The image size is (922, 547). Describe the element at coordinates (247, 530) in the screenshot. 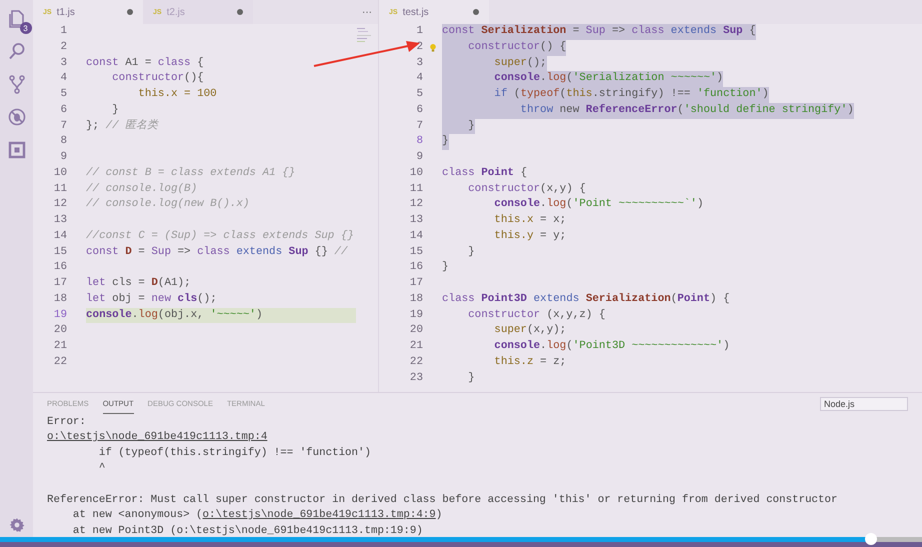

I see `output-text: at new Point3D (o:\testjs\node_691be419c1113.tmp:19:9)` at that location.